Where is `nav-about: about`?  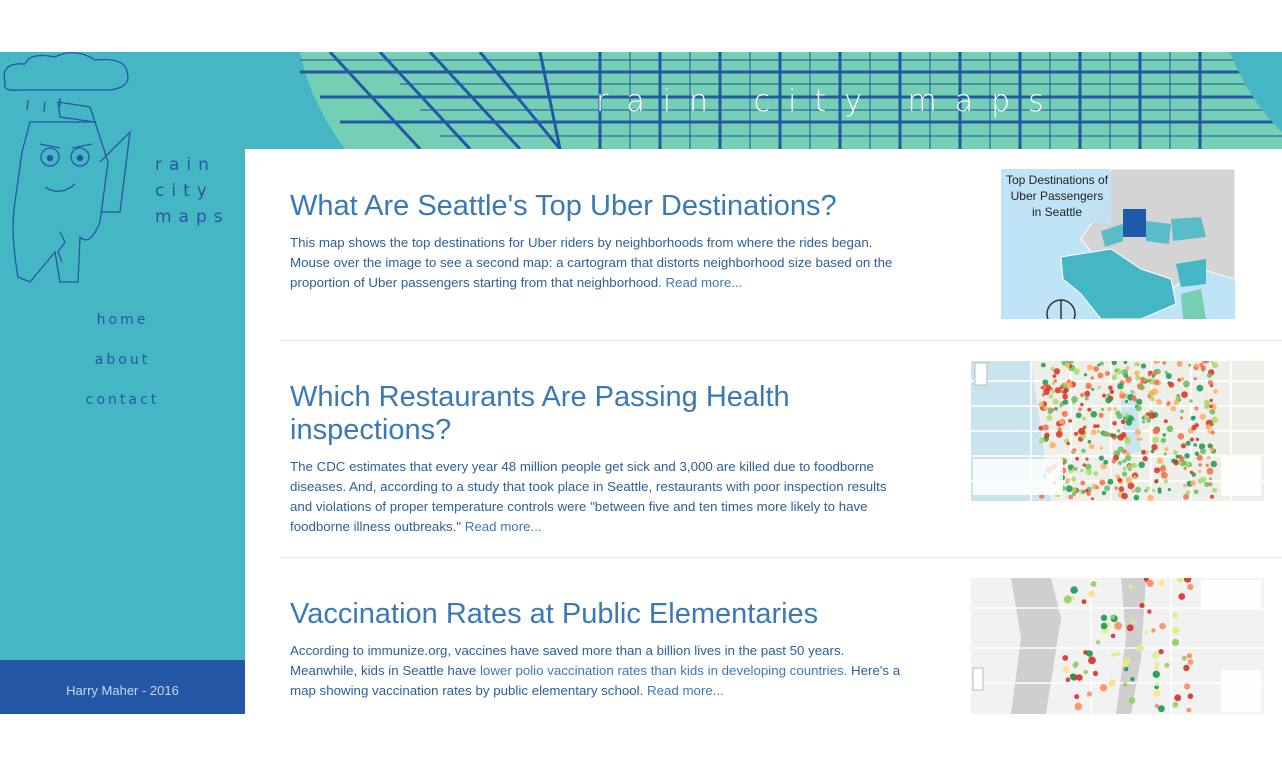 nav-about: about is located at coordinates (122, 370).